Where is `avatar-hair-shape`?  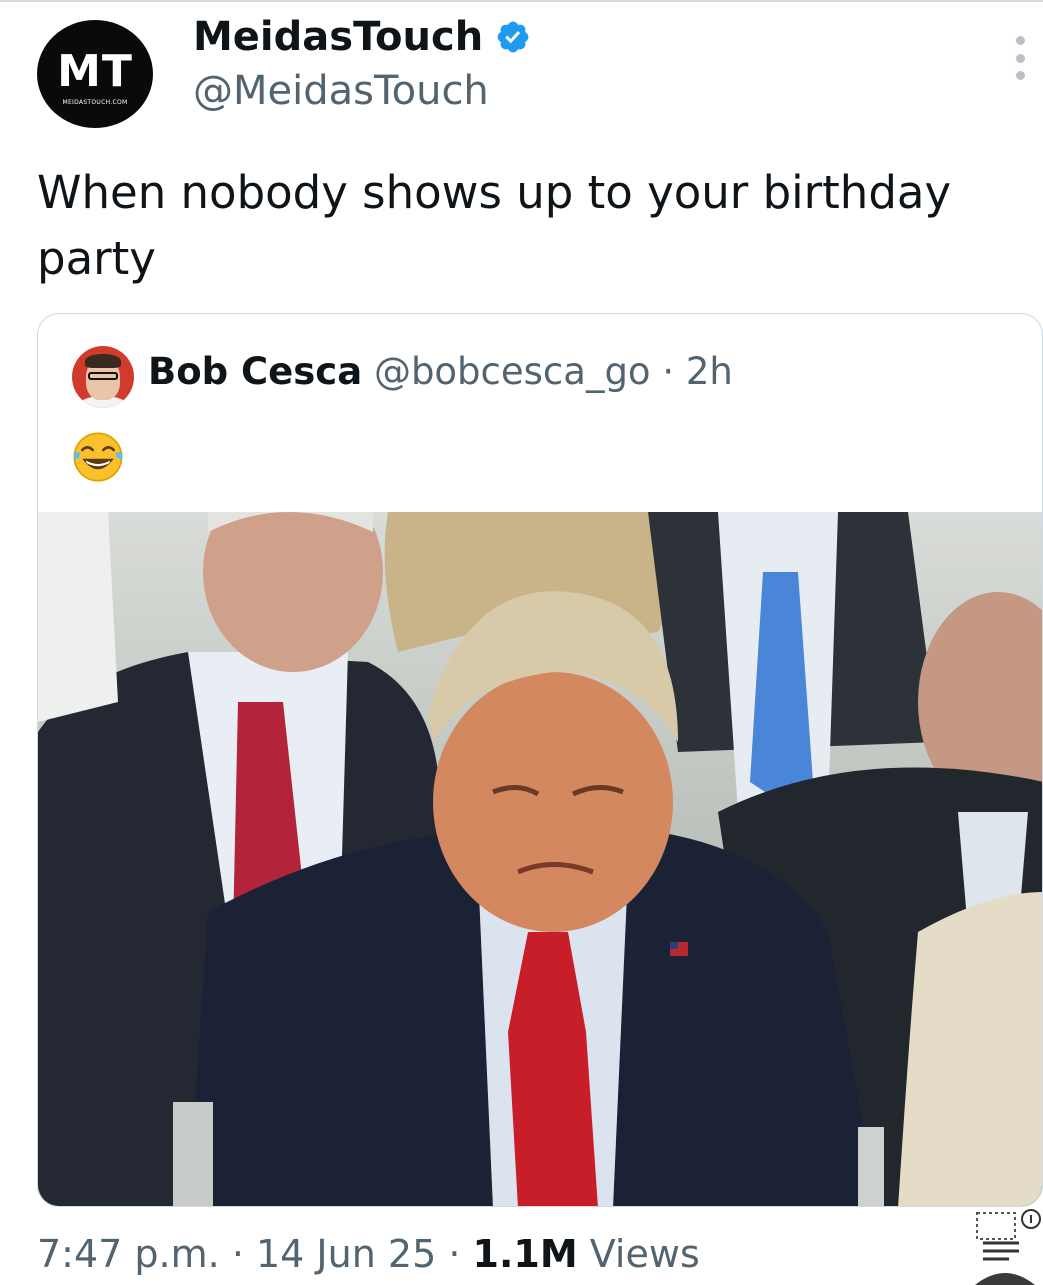
avatar-hair-shape is located at coordinates (103, 361).